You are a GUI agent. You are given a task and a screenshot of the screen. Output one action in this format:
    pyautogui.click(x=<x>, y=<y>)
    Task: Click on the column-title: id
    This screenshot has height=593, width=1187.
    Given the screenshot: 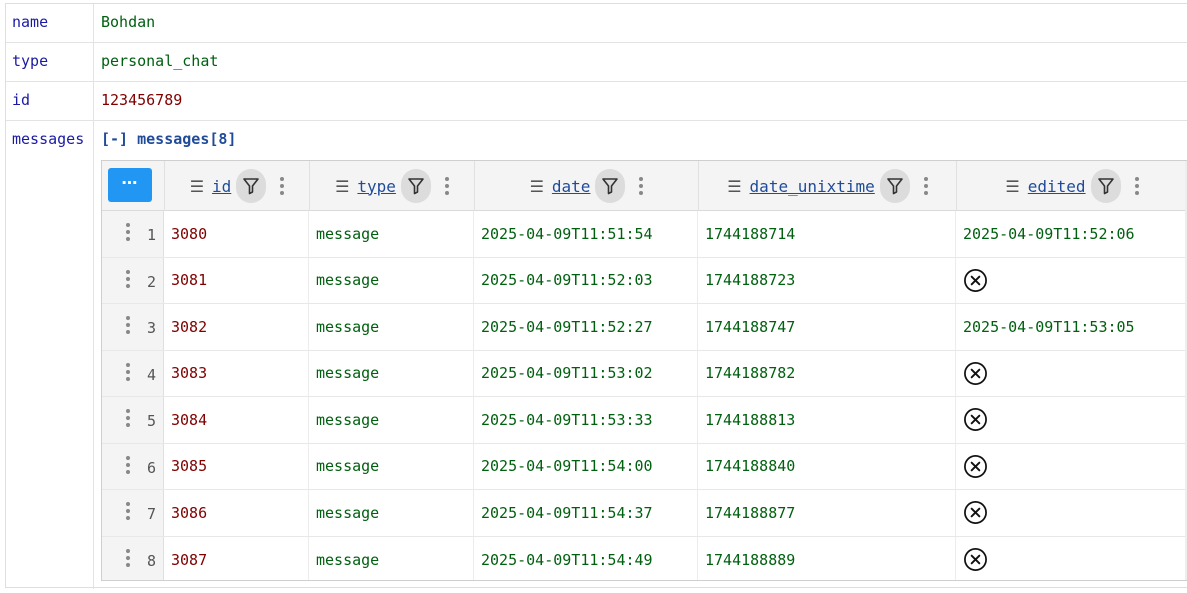 What is the action you would take?
    pyautogui.click(x=221, y=186)
    